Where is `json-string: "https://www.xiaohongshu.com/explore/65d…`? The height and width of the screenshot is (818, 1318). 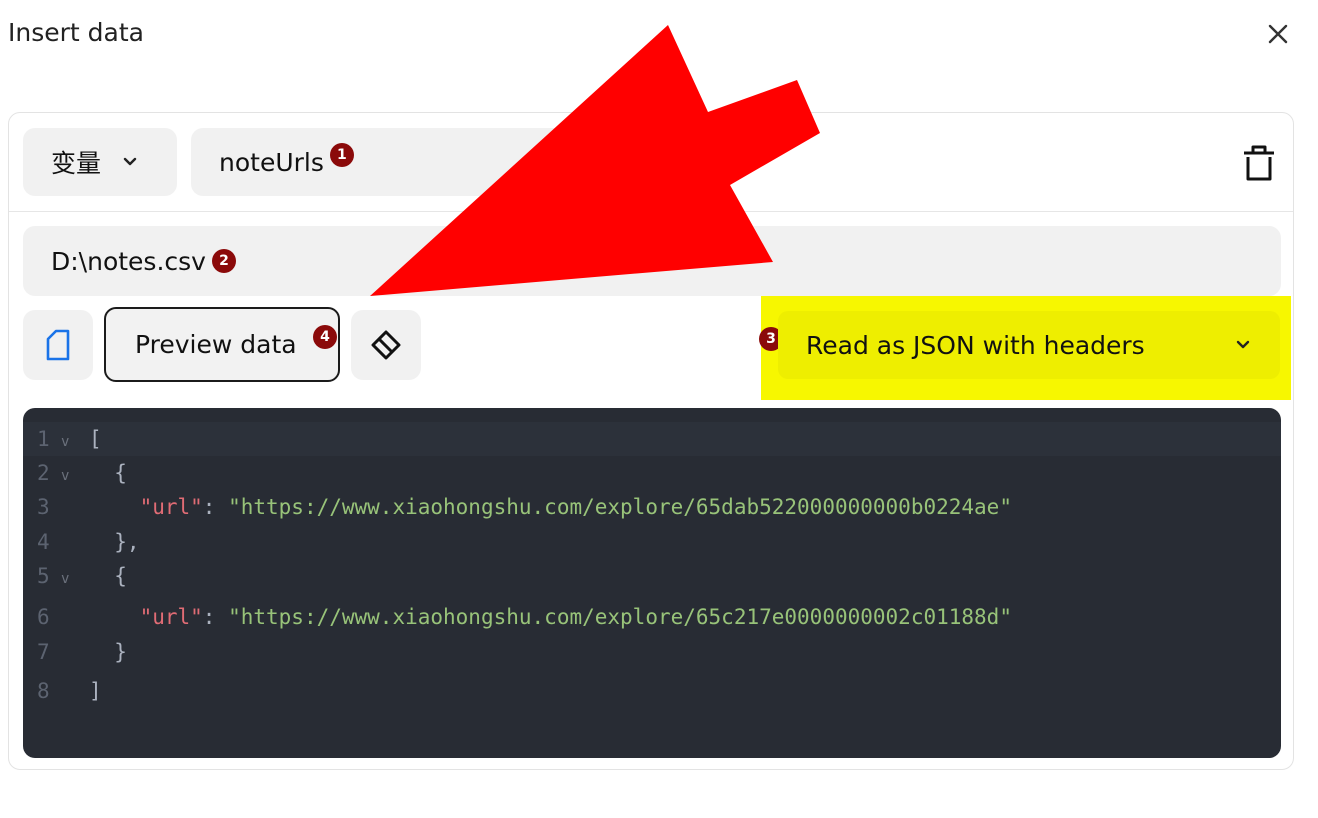 json-string: "https://www.xiaohongshu.com/explore/65d… is located at coordinates (620, 507).